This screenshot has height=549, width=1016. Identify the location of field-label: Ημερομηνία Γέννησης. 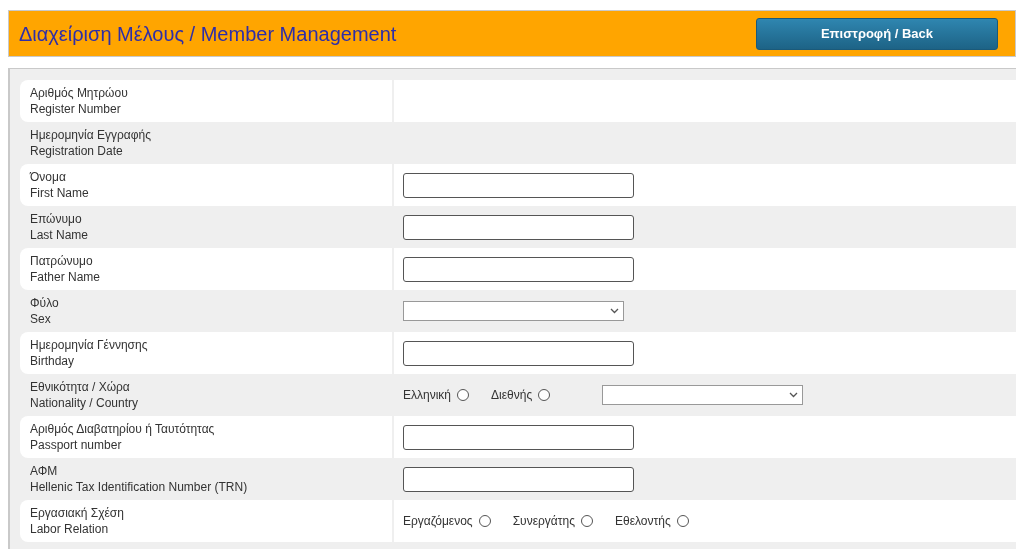
(89, 345).